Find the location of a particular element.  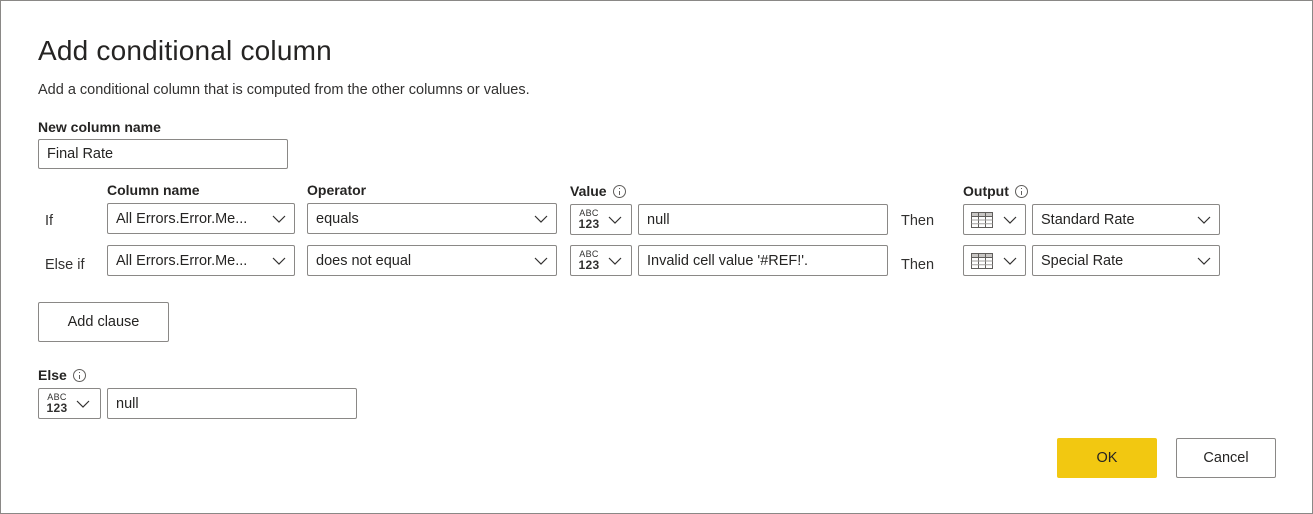

else-if-output-type-button is located at coordinates (994, 260).